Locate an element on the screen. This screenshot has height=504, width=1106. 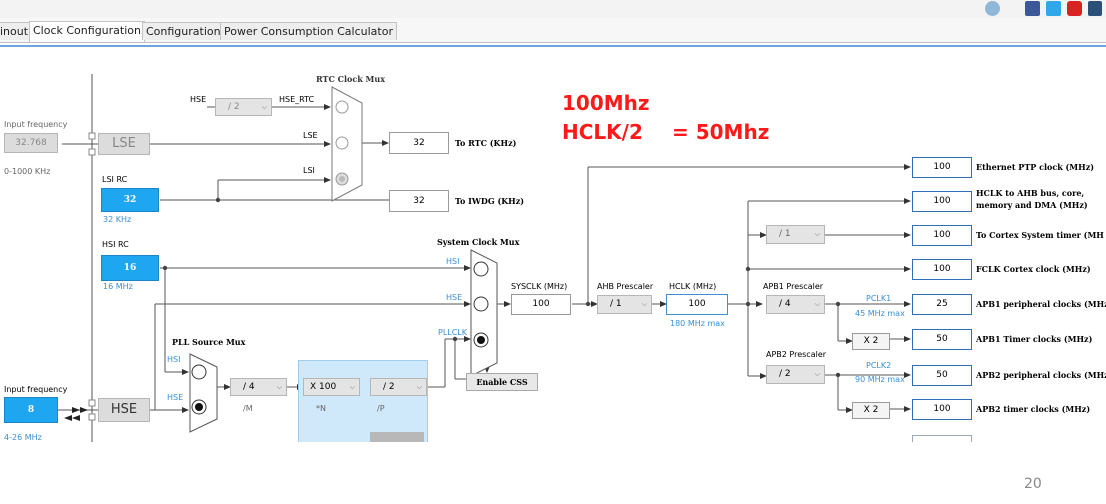
output-apb2-peripheral-label: APB2 peripheral clocks (MHz is located at coordinates (1041, 375).